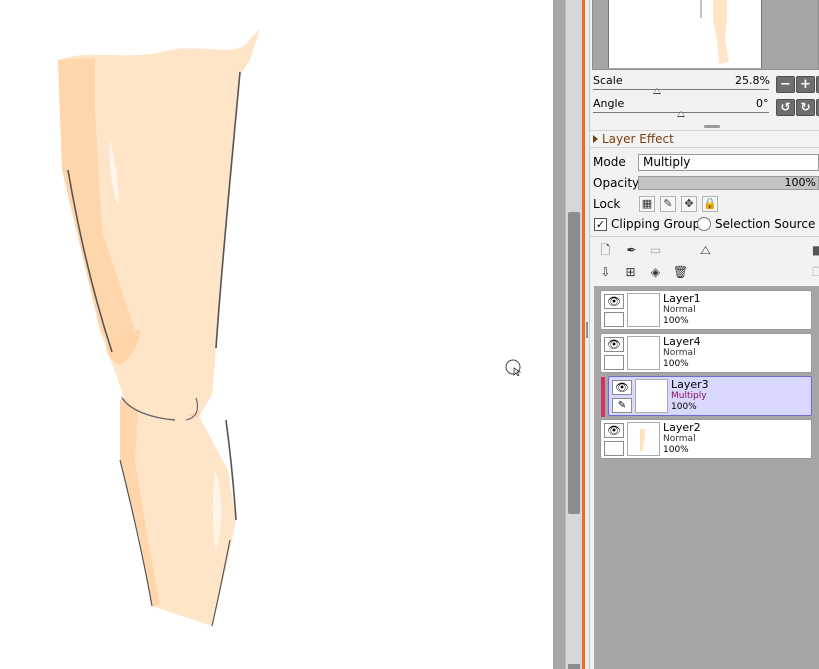 The image size is (819, 669). I want to click on expand-arrow-icon, so click(595, 139).